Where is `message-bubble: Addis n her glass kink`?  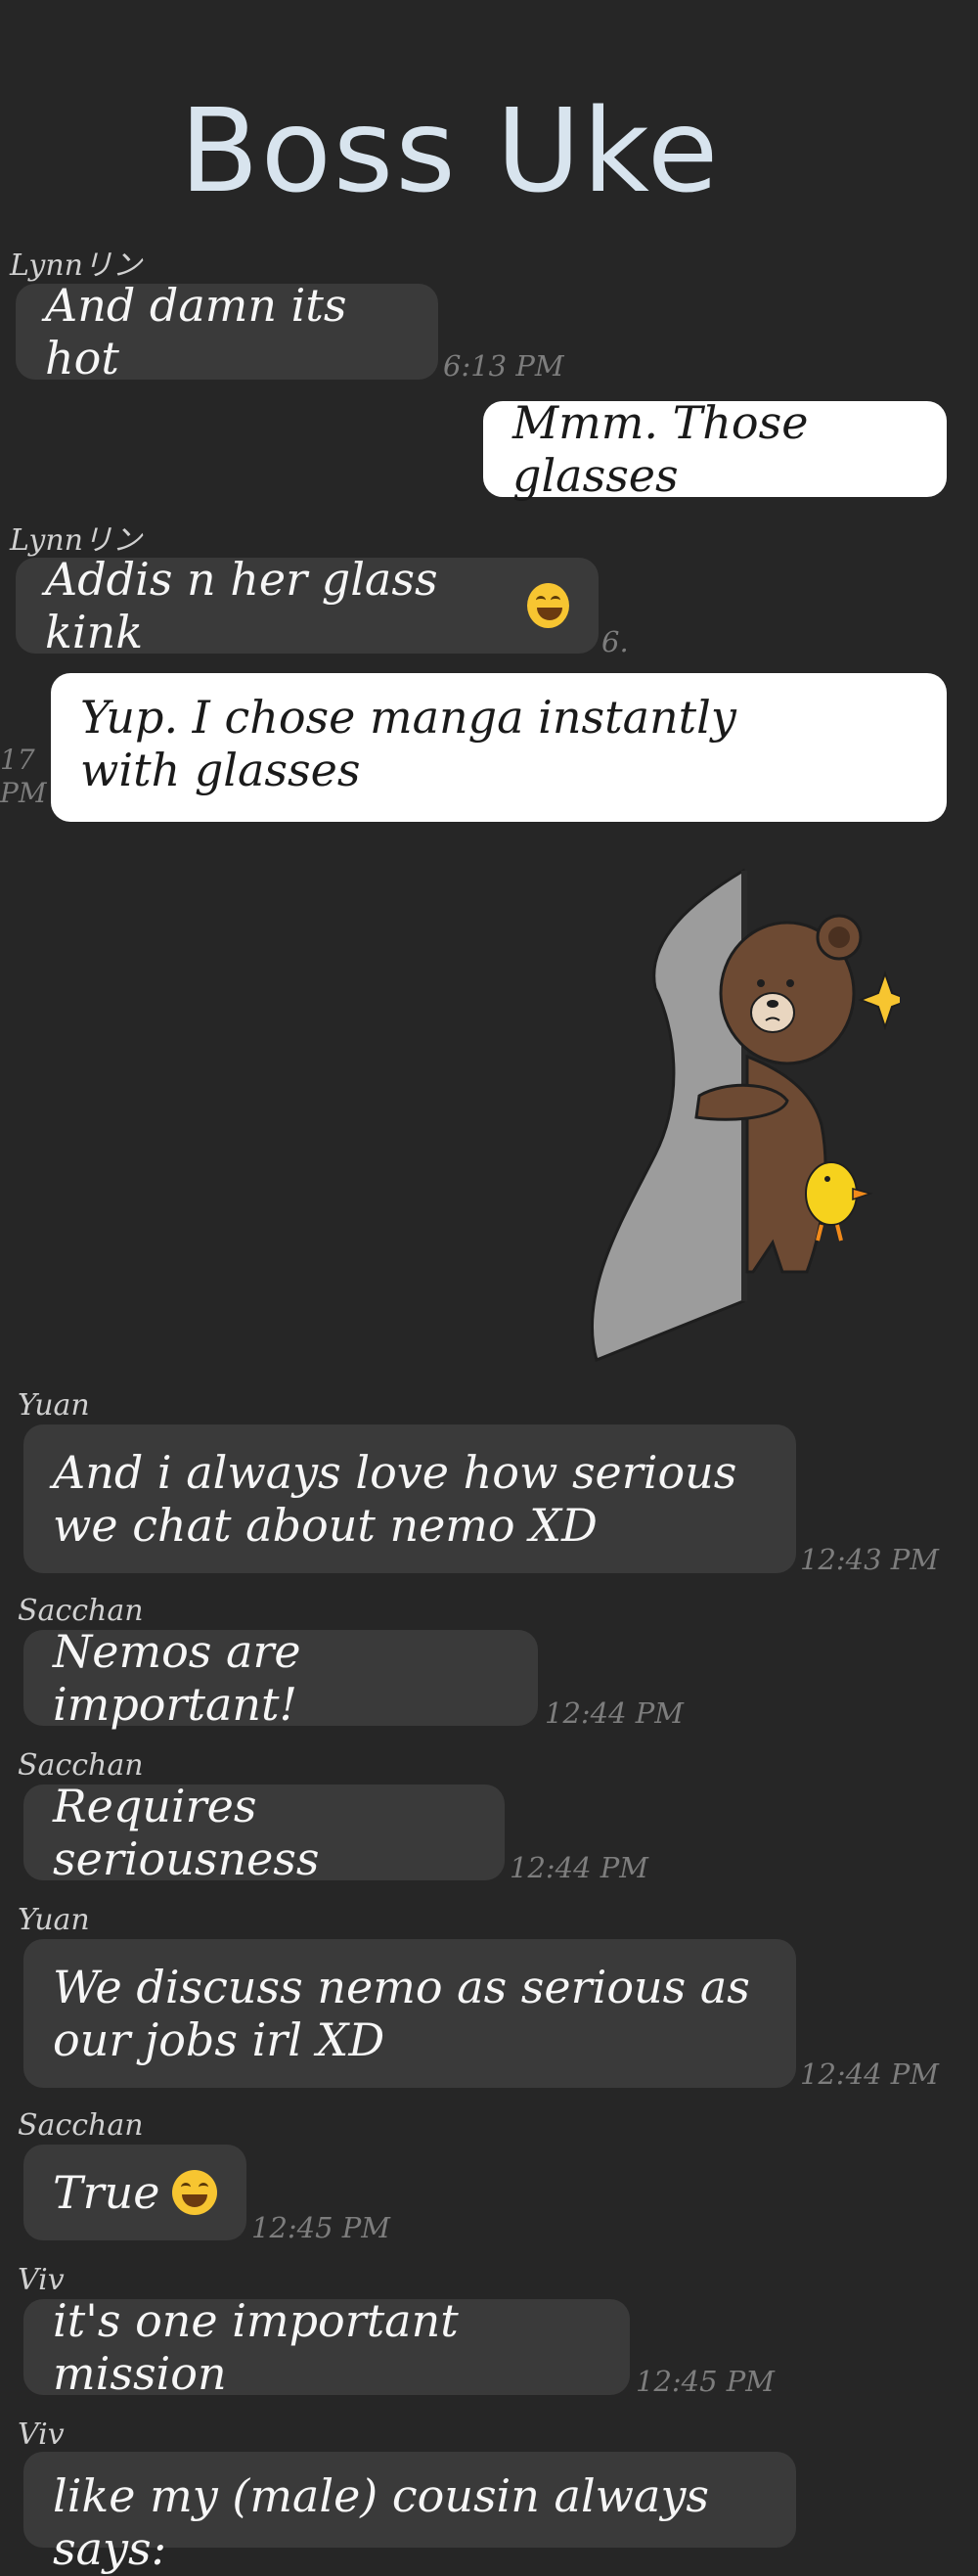
message-bubble: Addis n her glass kink is located at coordinates (307, 605).